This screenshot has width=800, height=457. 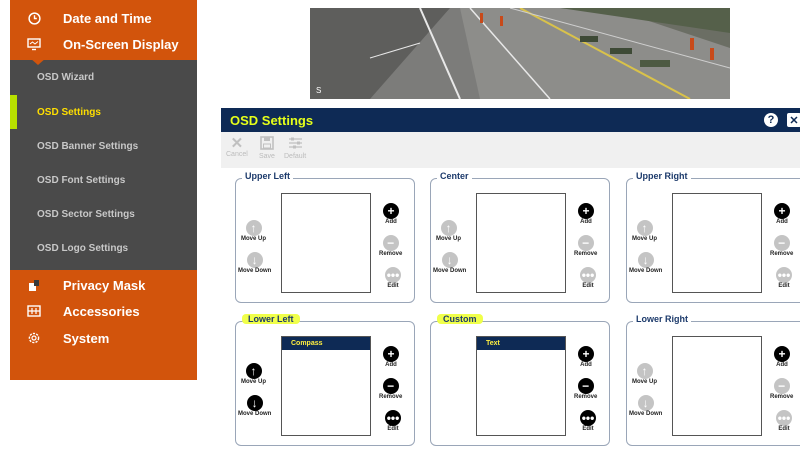 What do you see at coordinates (103, 285) in the screenshot?
I see `sidebar-item-privacy-mask: Privacy Mask` at bounding box center [103, 285].